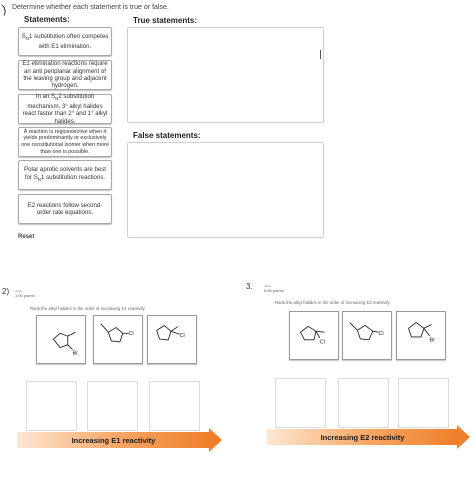 The image size is (474, 477). What do you see at coordinates (25, 295) in the screenshot?
I see `points-value: 1.00 points` at bounding box center [25, 295].